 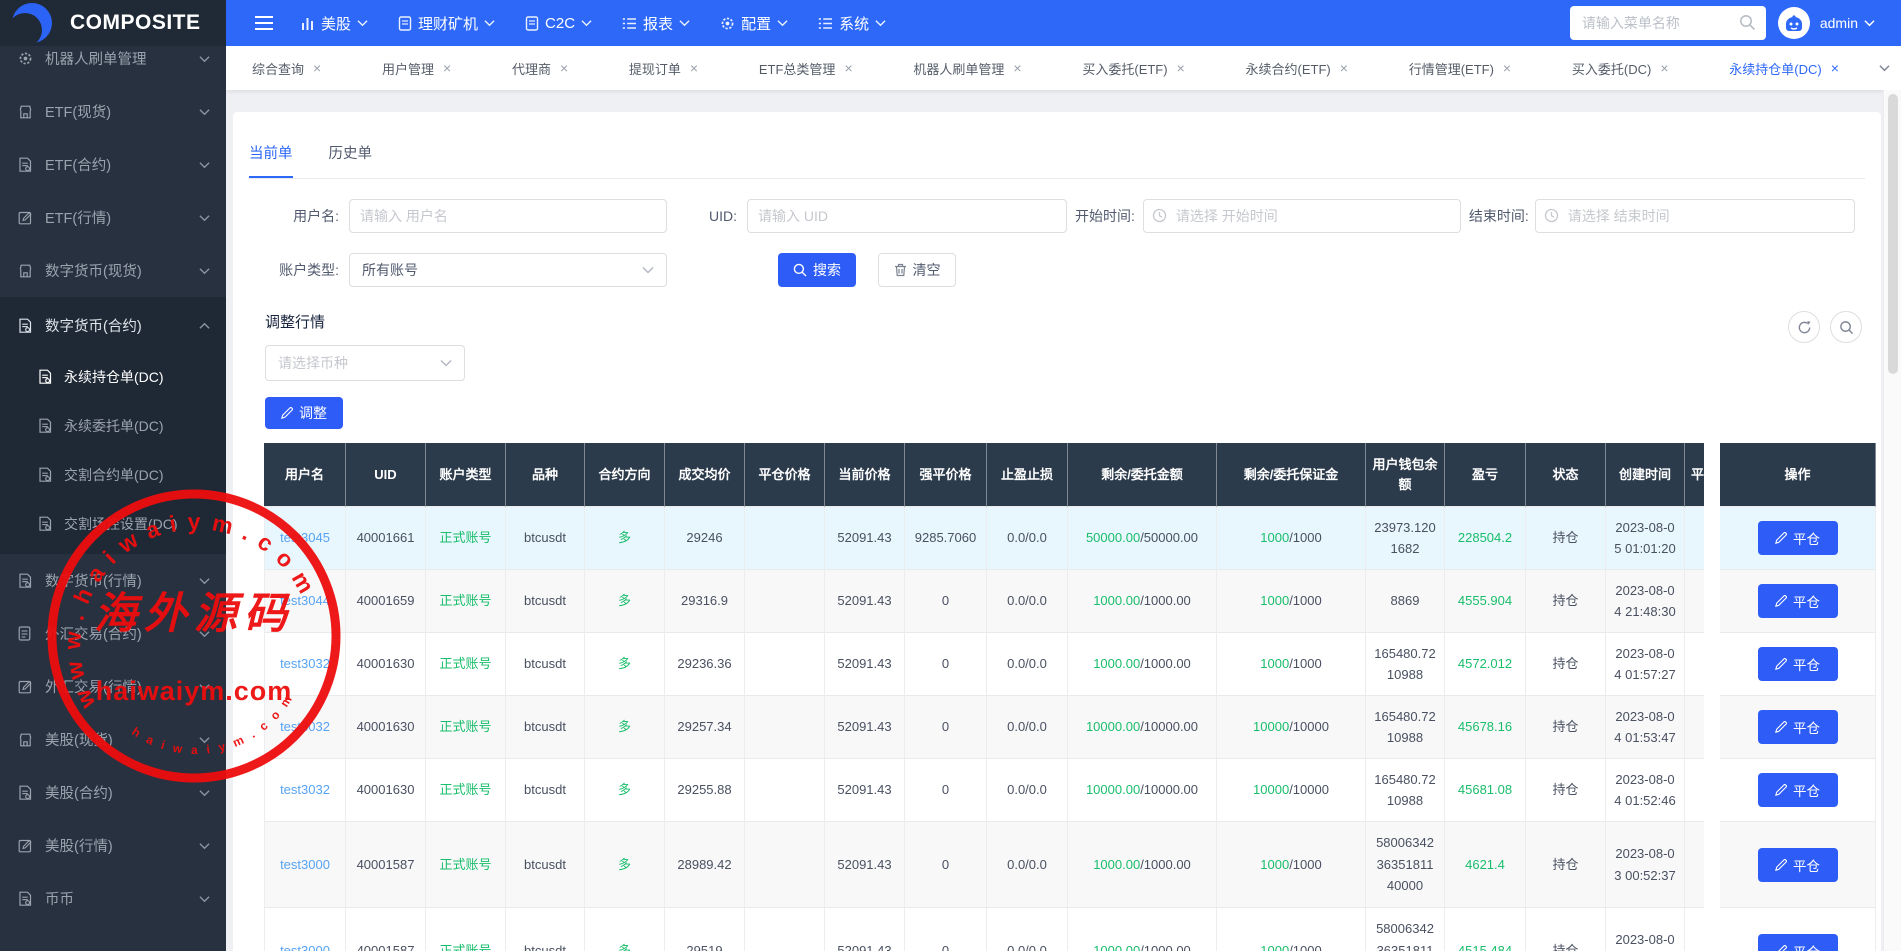 What do you see at coordinates (204, 112) in the screenshot?
I see `chevron-down-icon` at bounding box center [204, 112].